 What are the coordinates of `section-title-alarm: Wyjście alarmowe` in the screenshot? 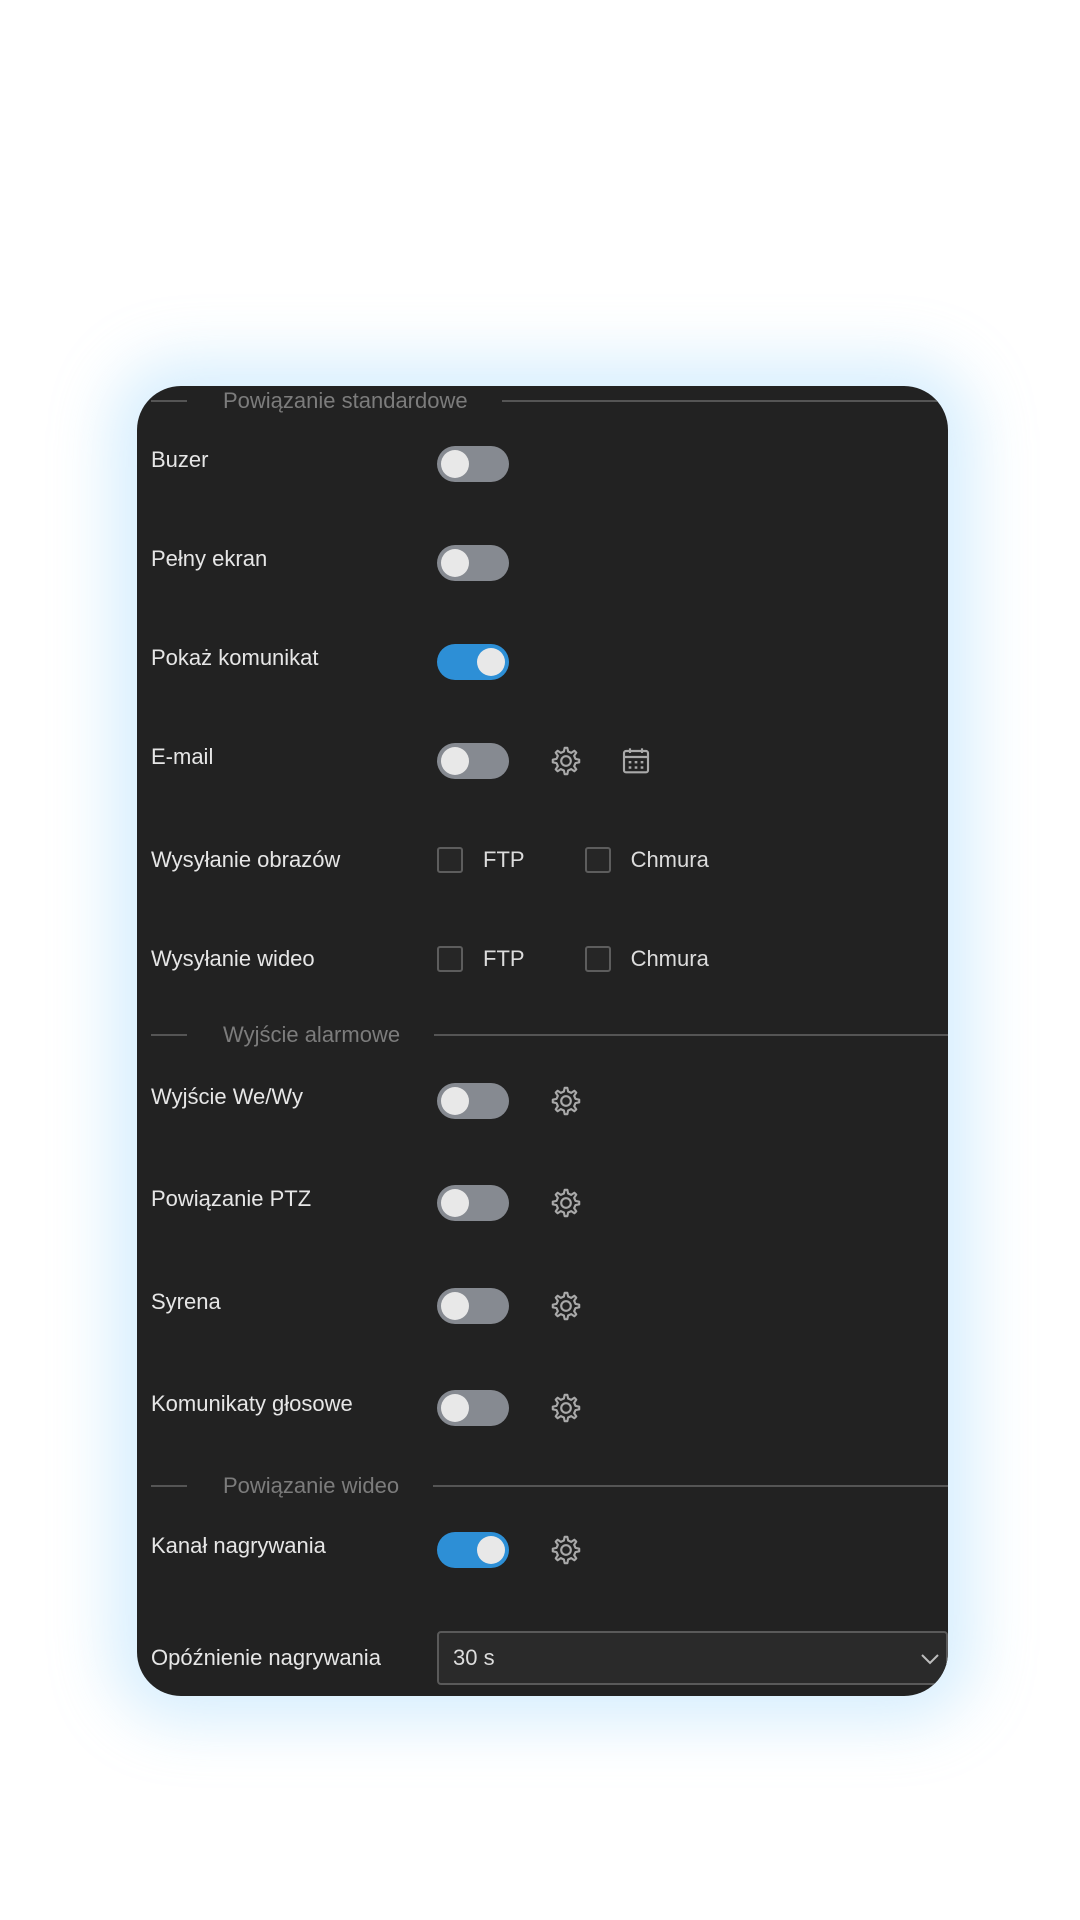 It's located at (312, 1034).